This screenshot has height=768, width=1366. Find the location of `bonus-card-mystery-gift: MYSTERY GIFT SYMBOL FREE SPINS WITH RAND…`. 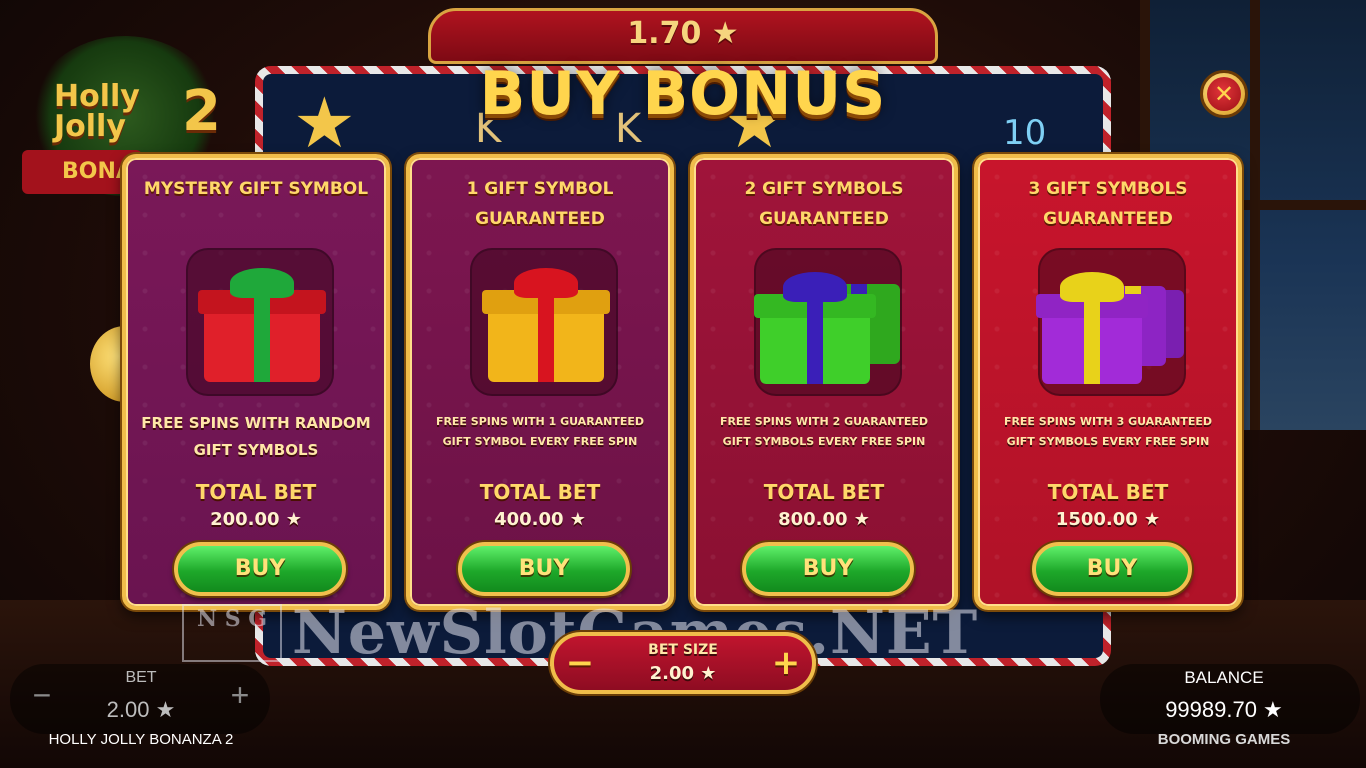

bonus-card-mystery-gift: MYSTERY GIFT SYMBOL FREE SPINS WITH RAND… is located at coordinates (256, 382).